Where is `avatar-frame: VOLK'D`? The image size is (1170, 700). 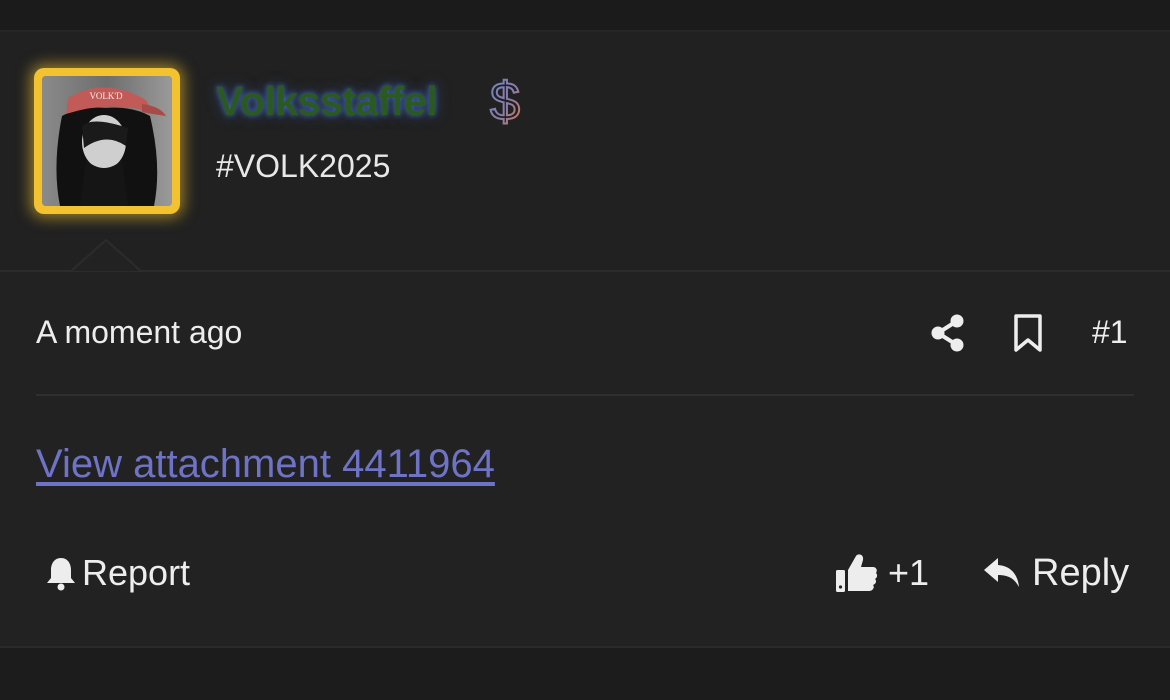 avatar-frame: VOLK'D is located at coordinates (107, 141).